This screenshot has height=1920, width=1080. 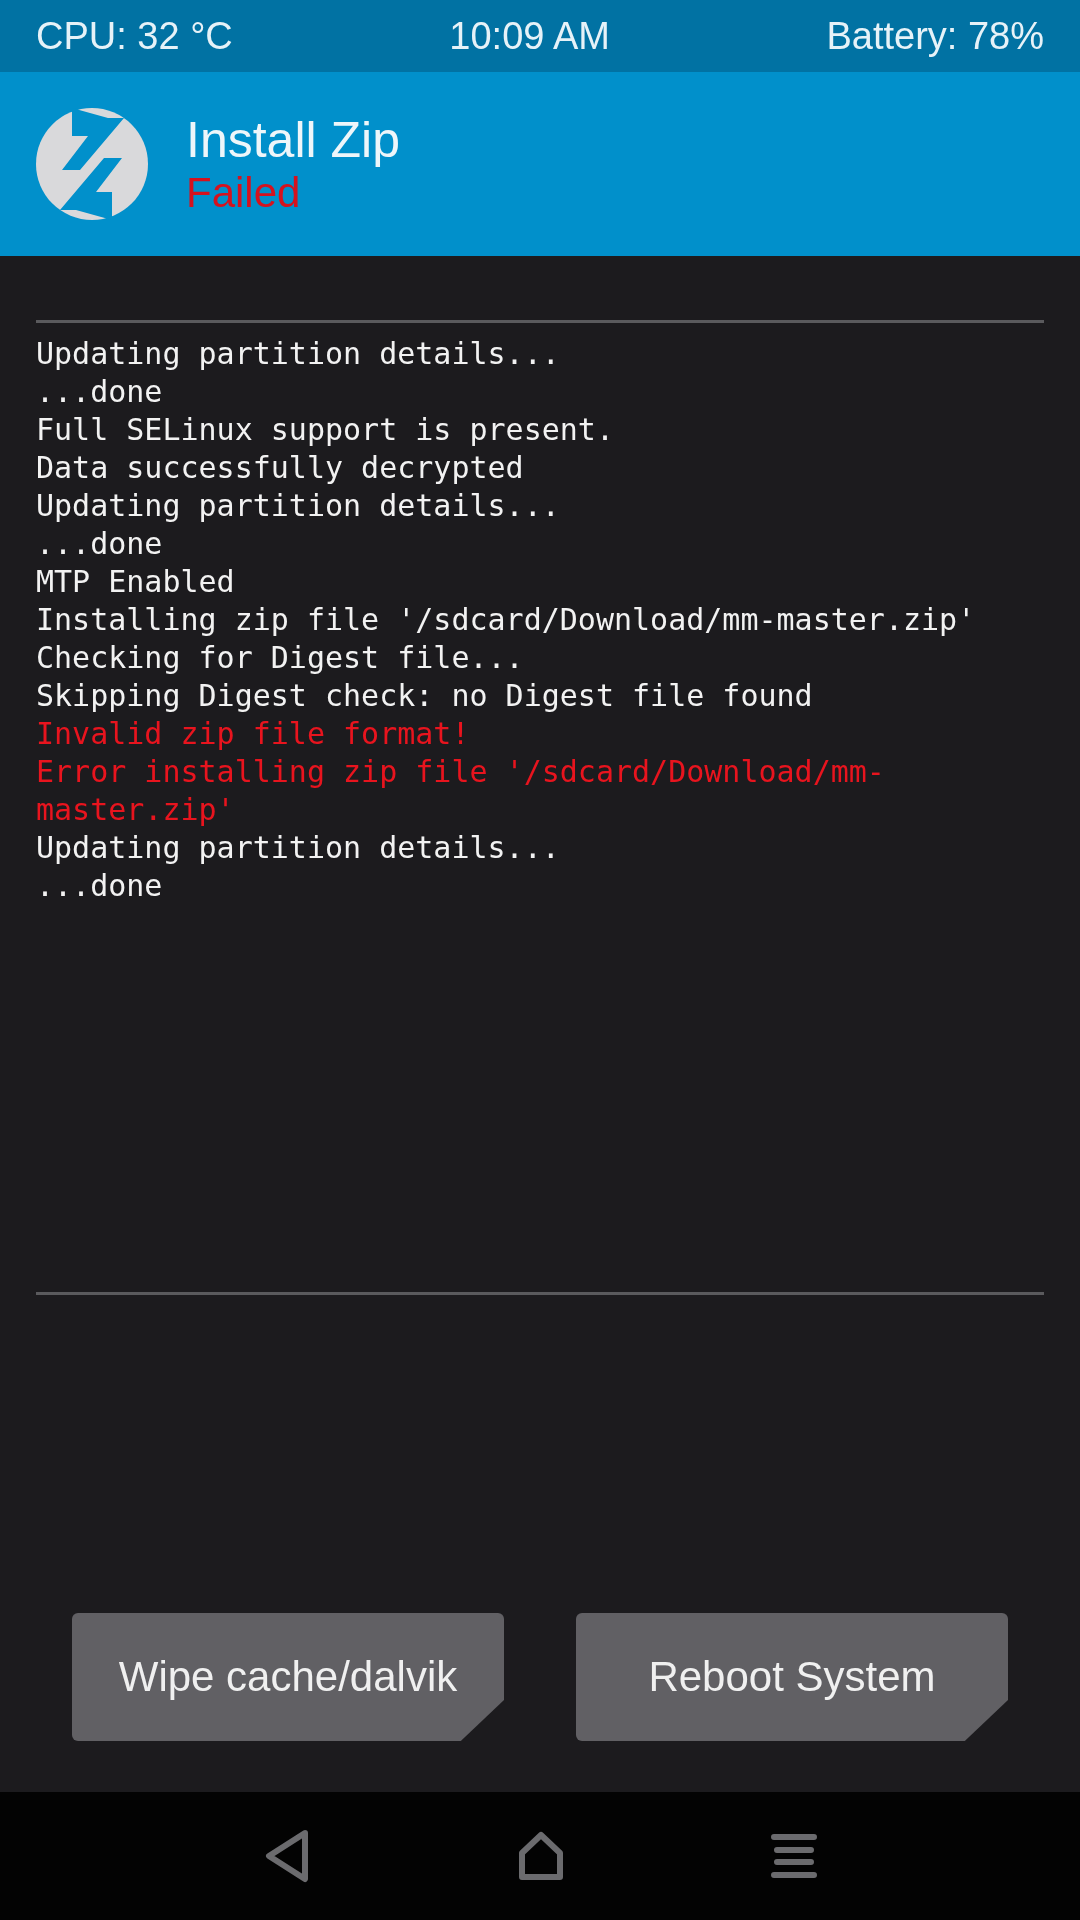 I want to click on action-button: Wipe cache/dalvik, so click(x=288, y=1677).